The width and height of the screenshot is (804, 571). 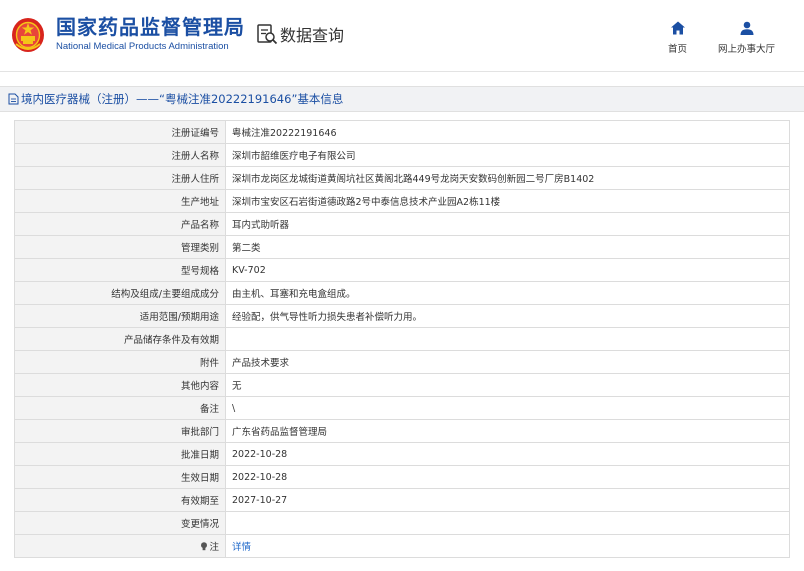 I want to click on row-value: 由主机、耳塞和充电盒组成。, so click(x=507, y=293).